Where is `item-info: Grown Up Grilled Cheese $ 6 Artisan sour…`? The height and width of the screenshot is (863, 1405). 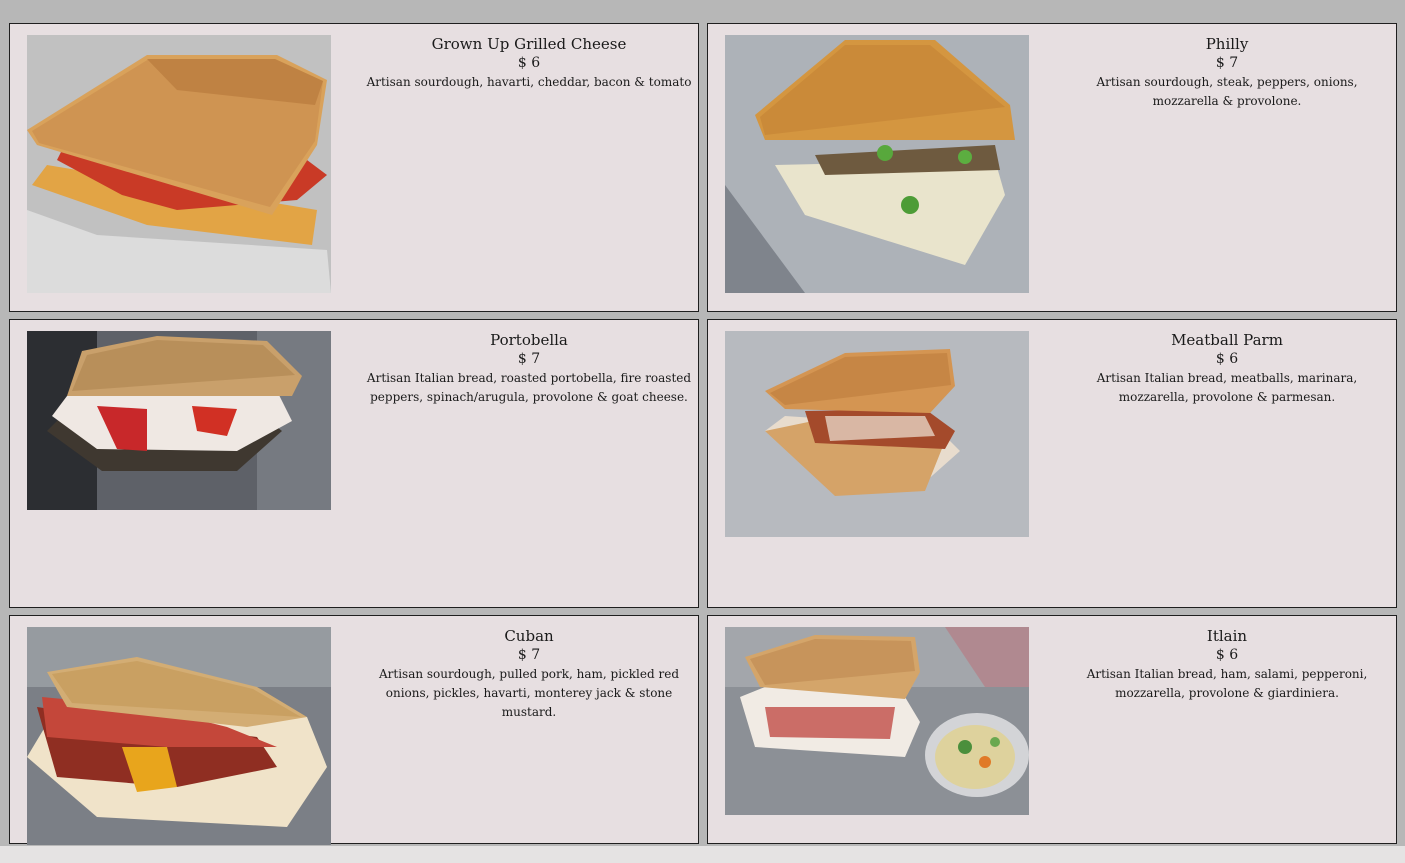
item-info: Grown Up Grilled Cheese $ 6 Artisan sour… is located at coordinates (529, 63).